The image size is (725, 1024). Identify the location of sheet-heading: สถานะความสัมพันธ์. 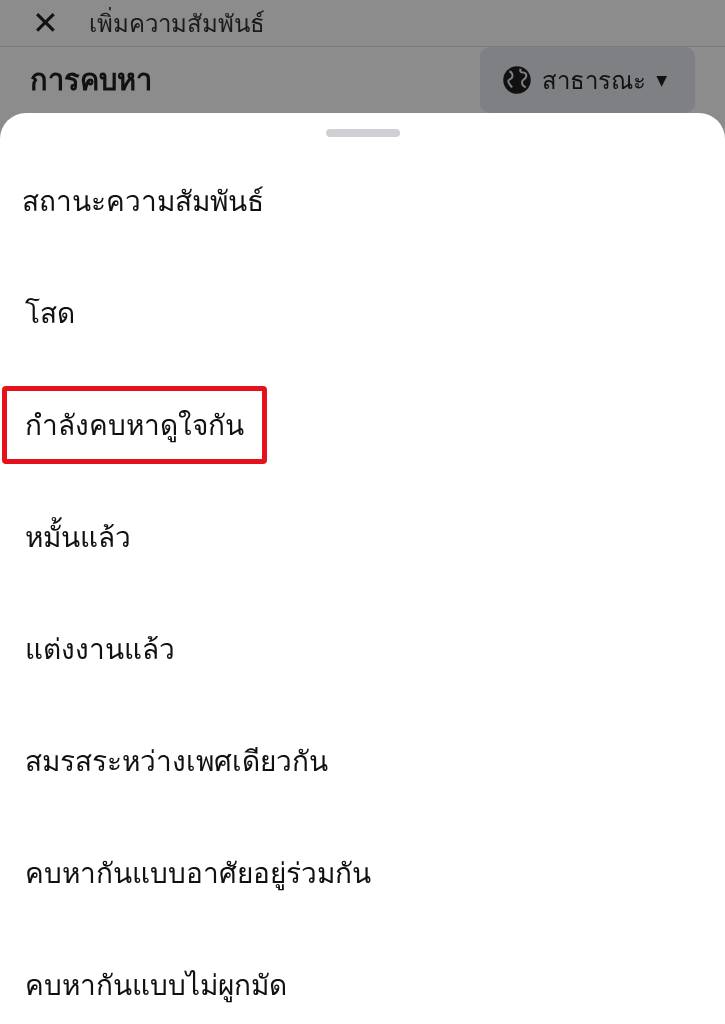
(143, 202).